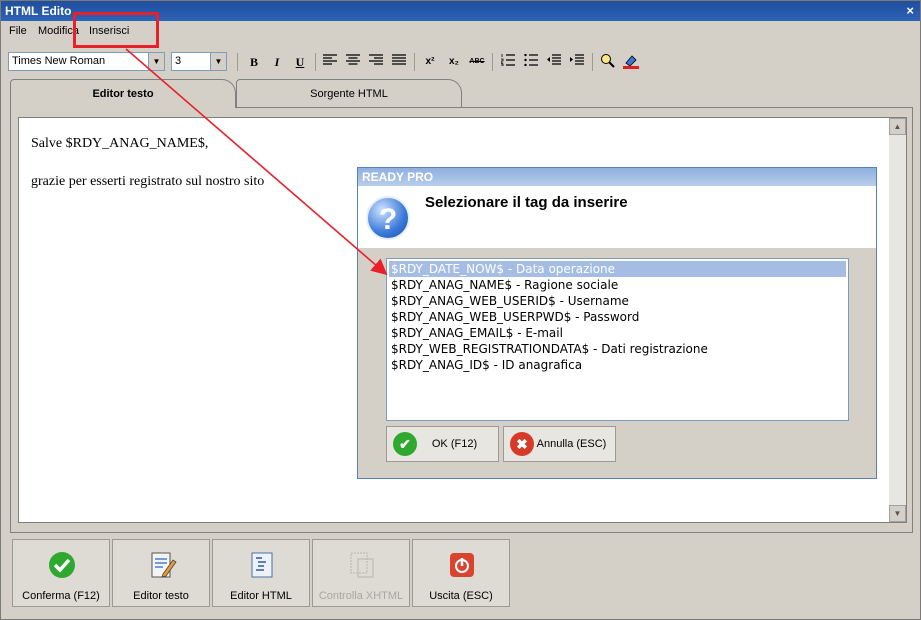 Image resolution: width=921 pixels, height=620 pixels. What do you see at coordinates (353, 62) in the screenshot?
I see `align-center-icon` at bounding box center [353, 62].